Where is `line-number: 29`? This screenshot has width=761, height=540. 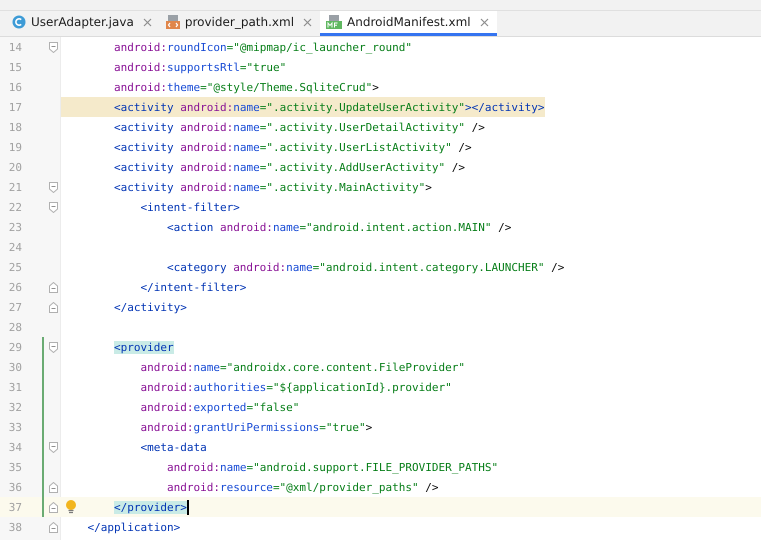 line-number: 29 is located at coordinates (15, 347).